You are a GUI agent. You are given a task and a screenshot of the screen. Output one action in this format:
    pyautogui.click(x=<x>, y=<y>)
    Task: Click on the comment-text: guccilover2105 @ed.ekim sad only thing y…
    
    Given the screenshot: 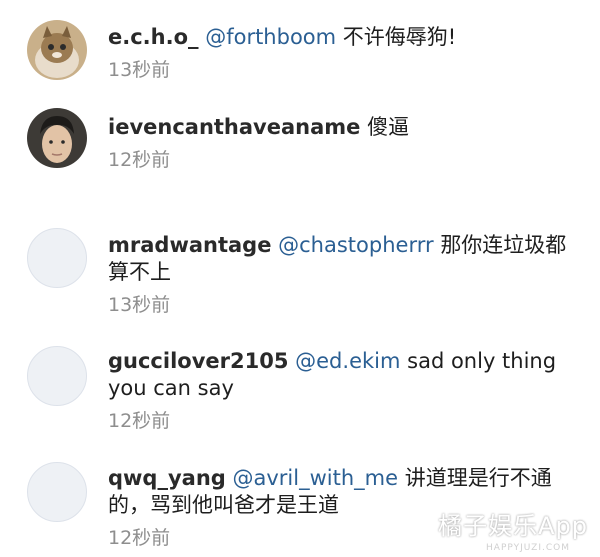 What is the action you would take?
    pyautogui.click(x=343, y=375)
    